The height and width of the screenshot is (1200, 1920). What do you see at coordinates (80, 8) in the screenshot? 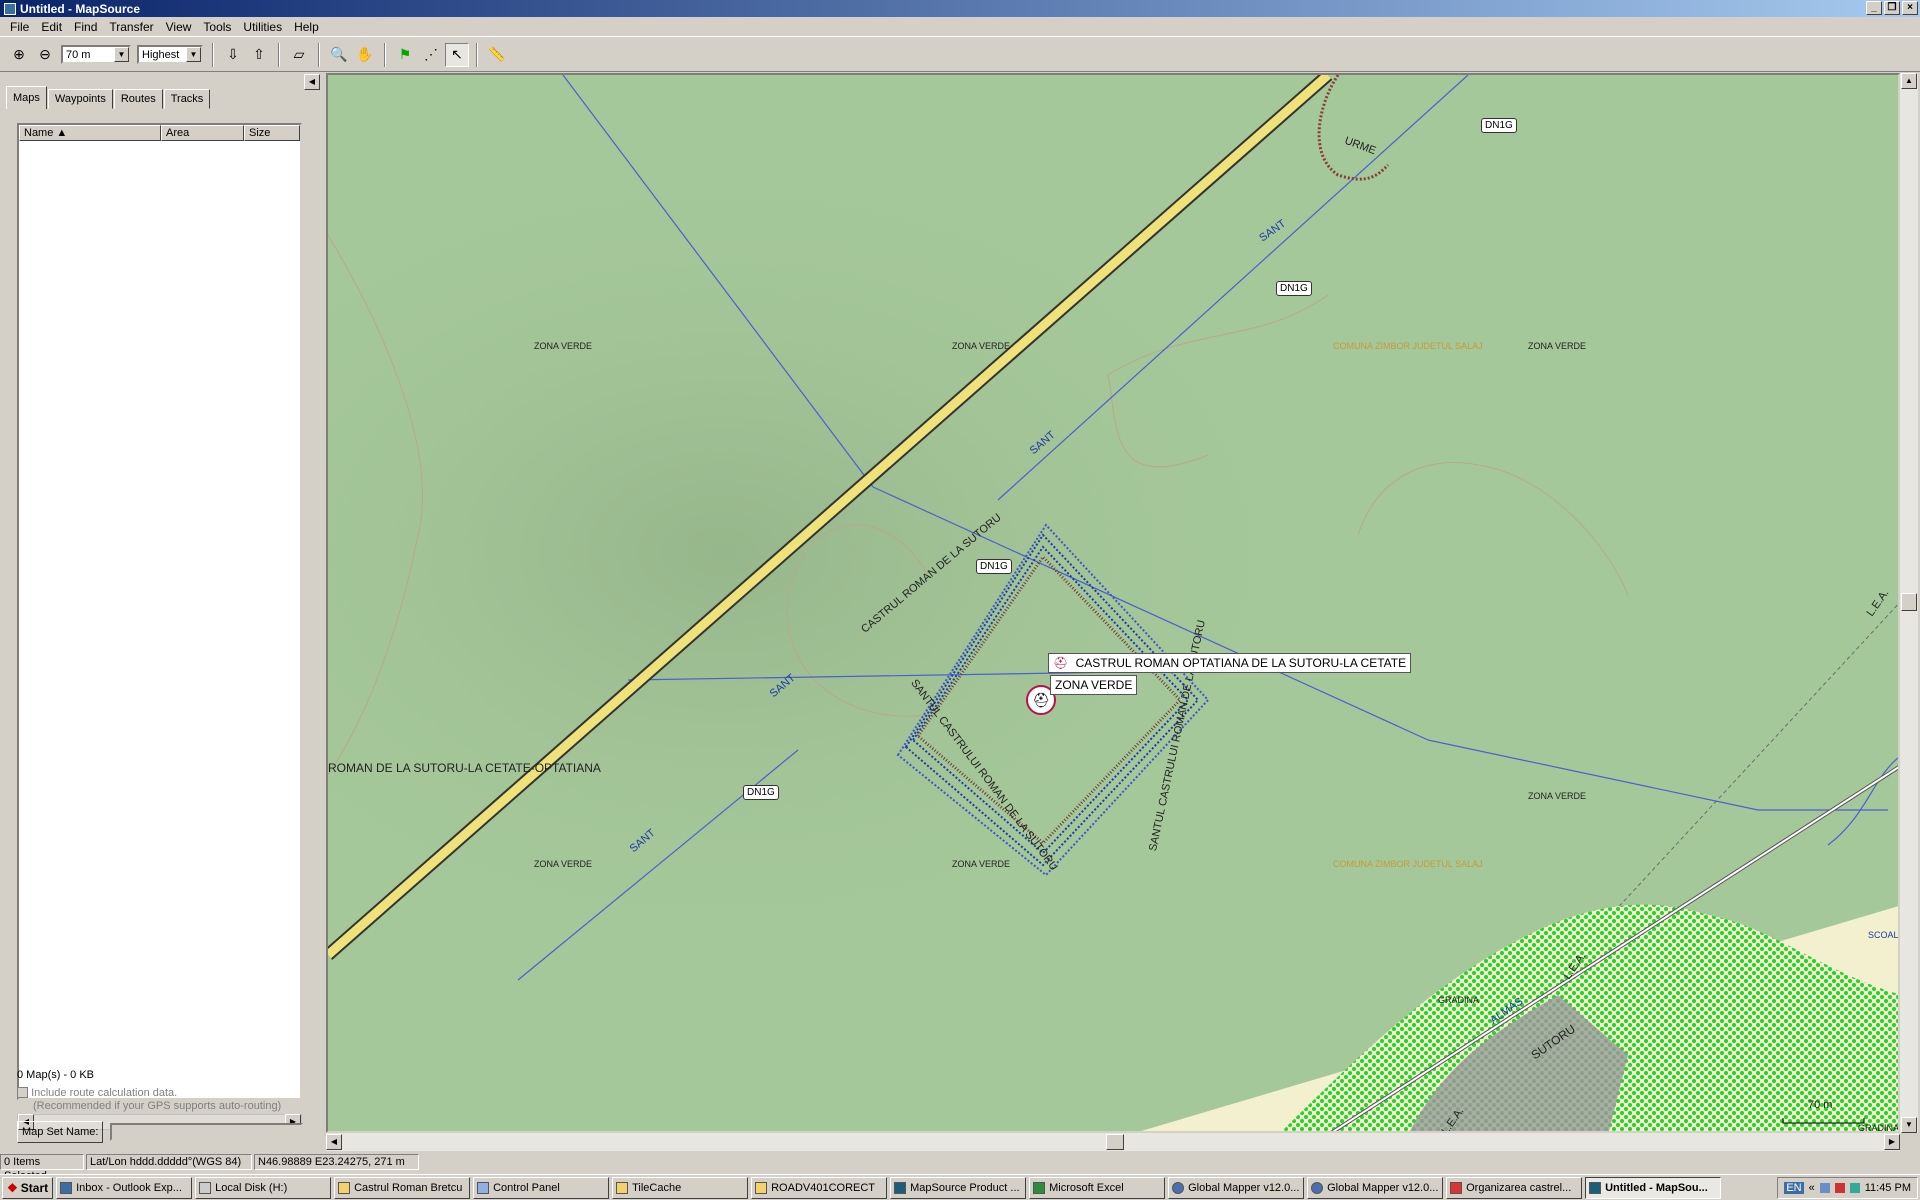
I see `window-title: Untitled - MapSource` at bounding box center [80, 8].